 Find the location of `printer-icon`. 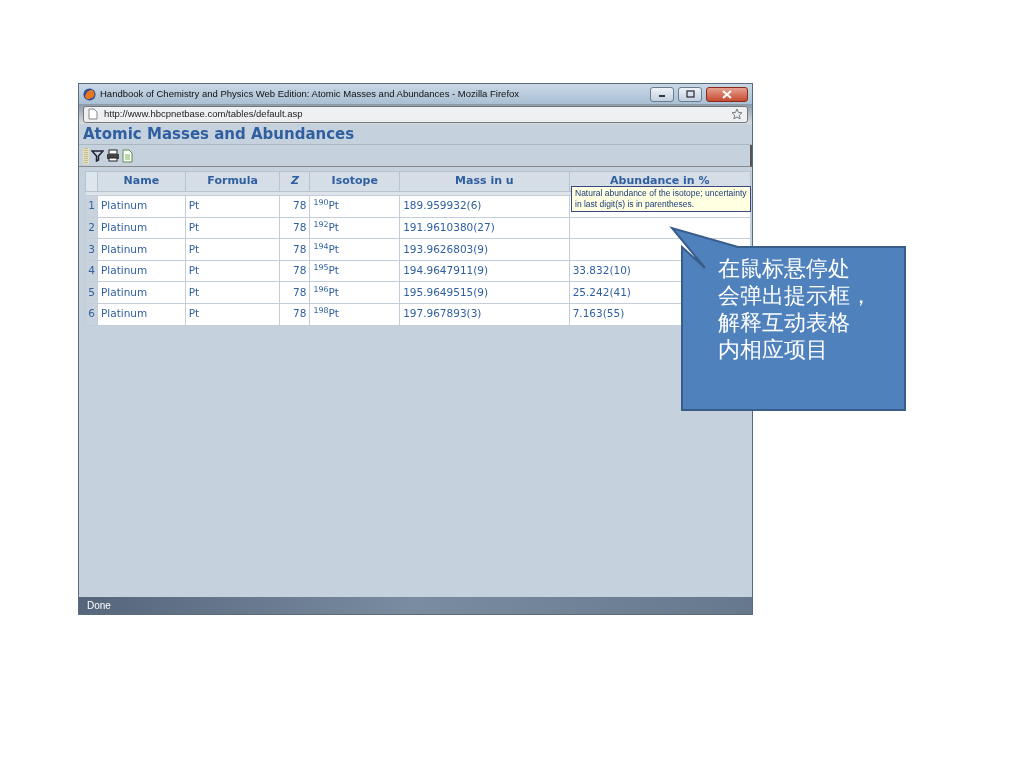

printer-icon is located at coordinates (113, 155).